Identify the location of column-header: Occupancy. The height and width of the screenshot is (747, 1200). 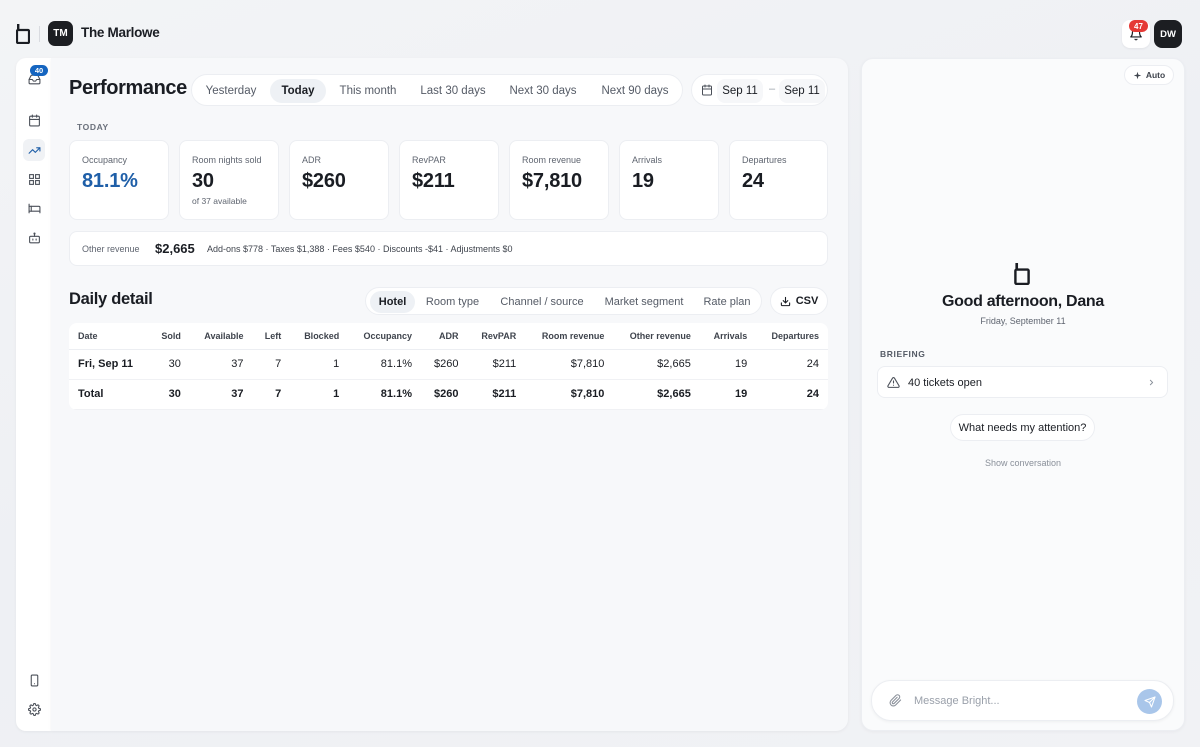
(384, 336).